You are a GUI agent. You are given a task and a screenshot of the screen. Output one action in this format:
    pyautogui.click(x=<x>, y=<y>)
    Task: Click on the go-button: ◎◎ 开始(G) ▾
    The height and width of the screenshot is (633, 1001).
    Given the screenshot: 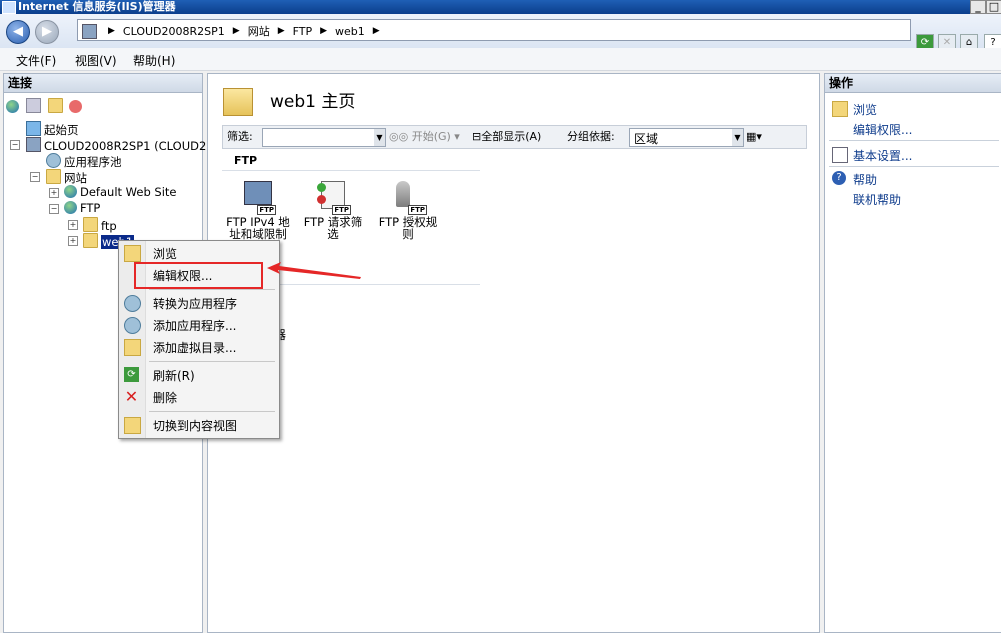 What is the action you would take?
    pyautogui.click(x=424, y=137)
    